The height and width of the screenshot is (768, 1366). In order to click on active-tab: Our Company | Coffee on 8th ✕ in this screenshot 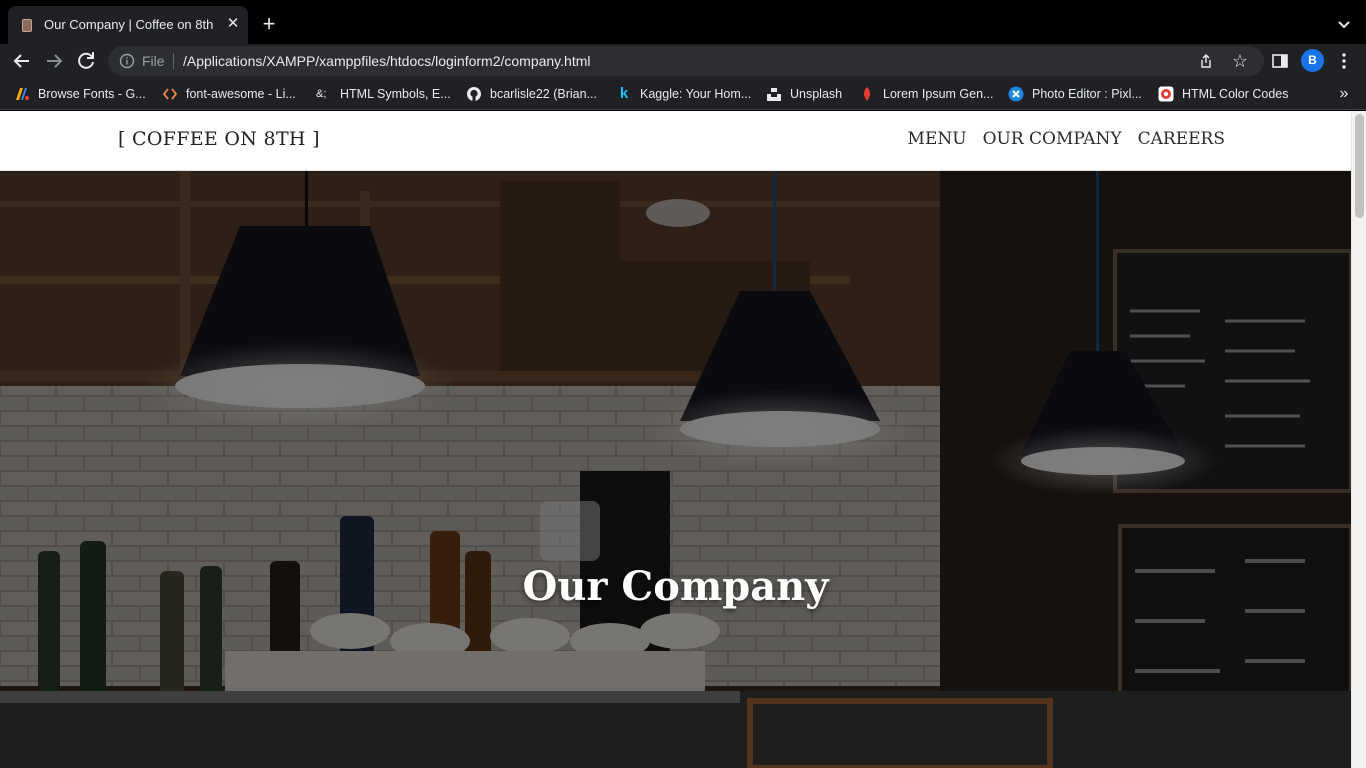, I will do `click(128, 25)`.